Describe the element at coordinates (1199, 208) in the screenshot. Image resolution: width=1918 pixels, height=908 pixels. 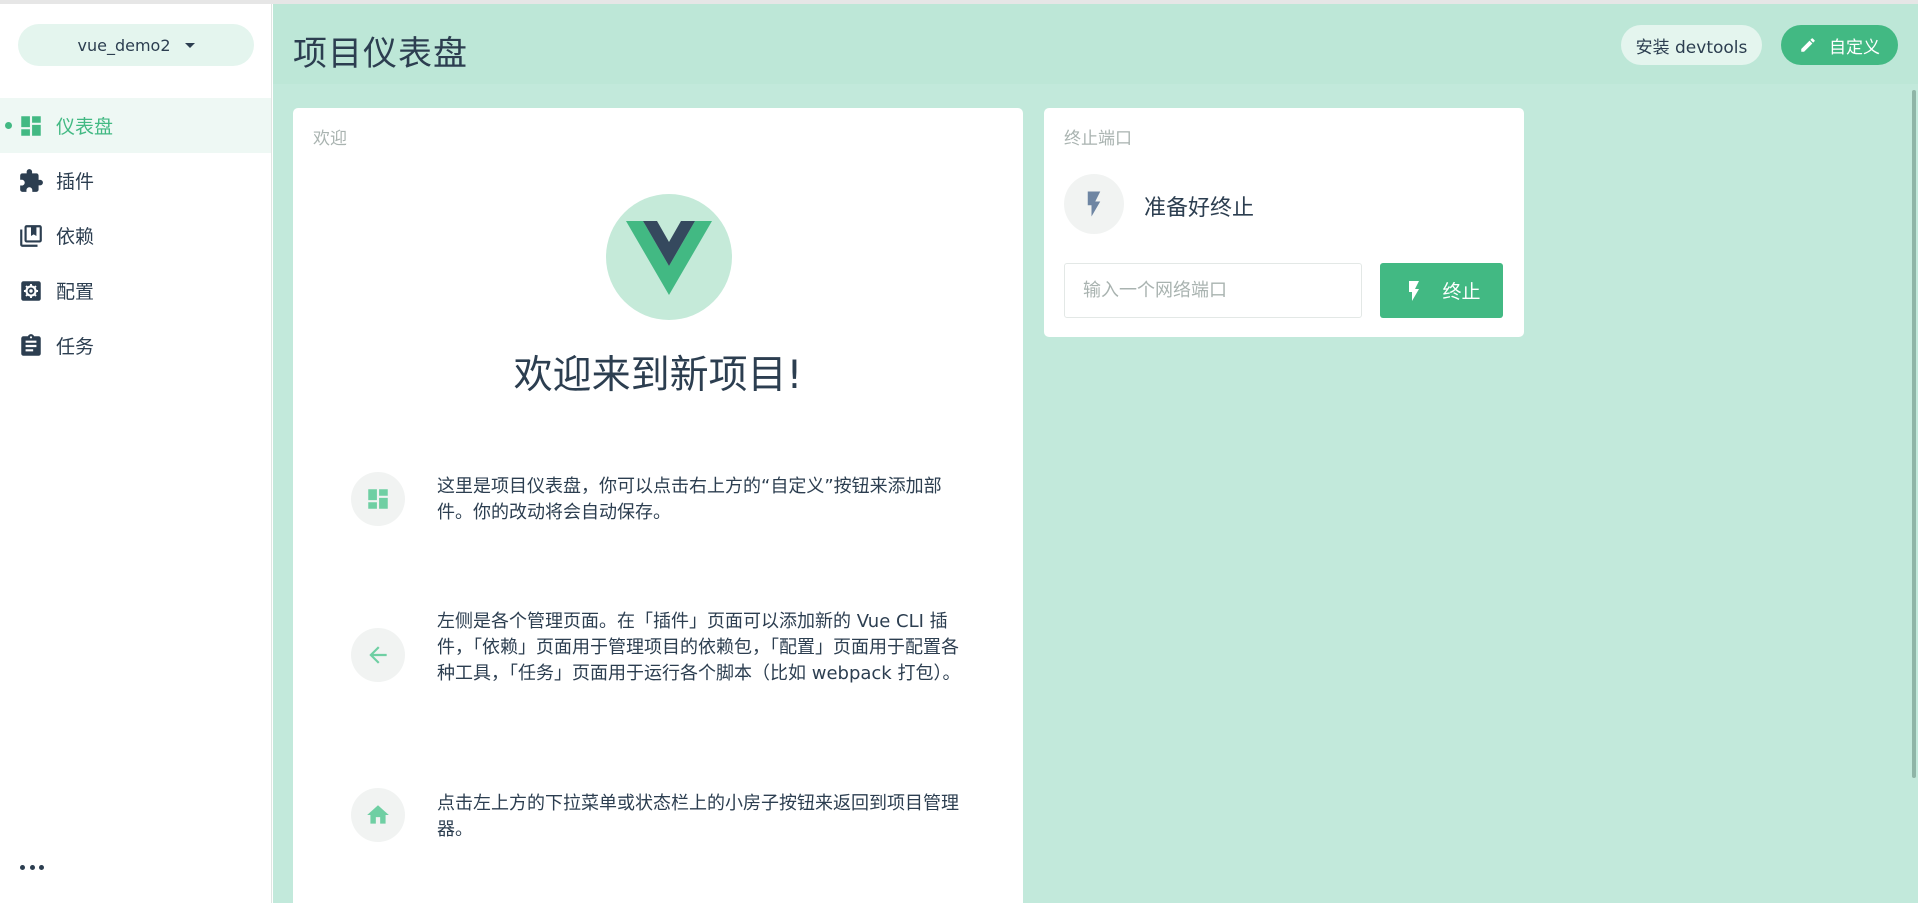
I see `kill-status-text: 准备好终止` at that location.